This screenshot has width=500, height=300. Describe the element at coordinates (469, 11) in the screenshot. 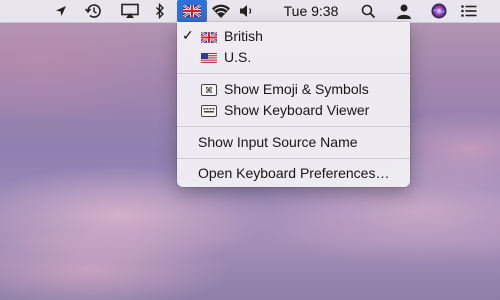

I see `notification-center-icon` at that location.